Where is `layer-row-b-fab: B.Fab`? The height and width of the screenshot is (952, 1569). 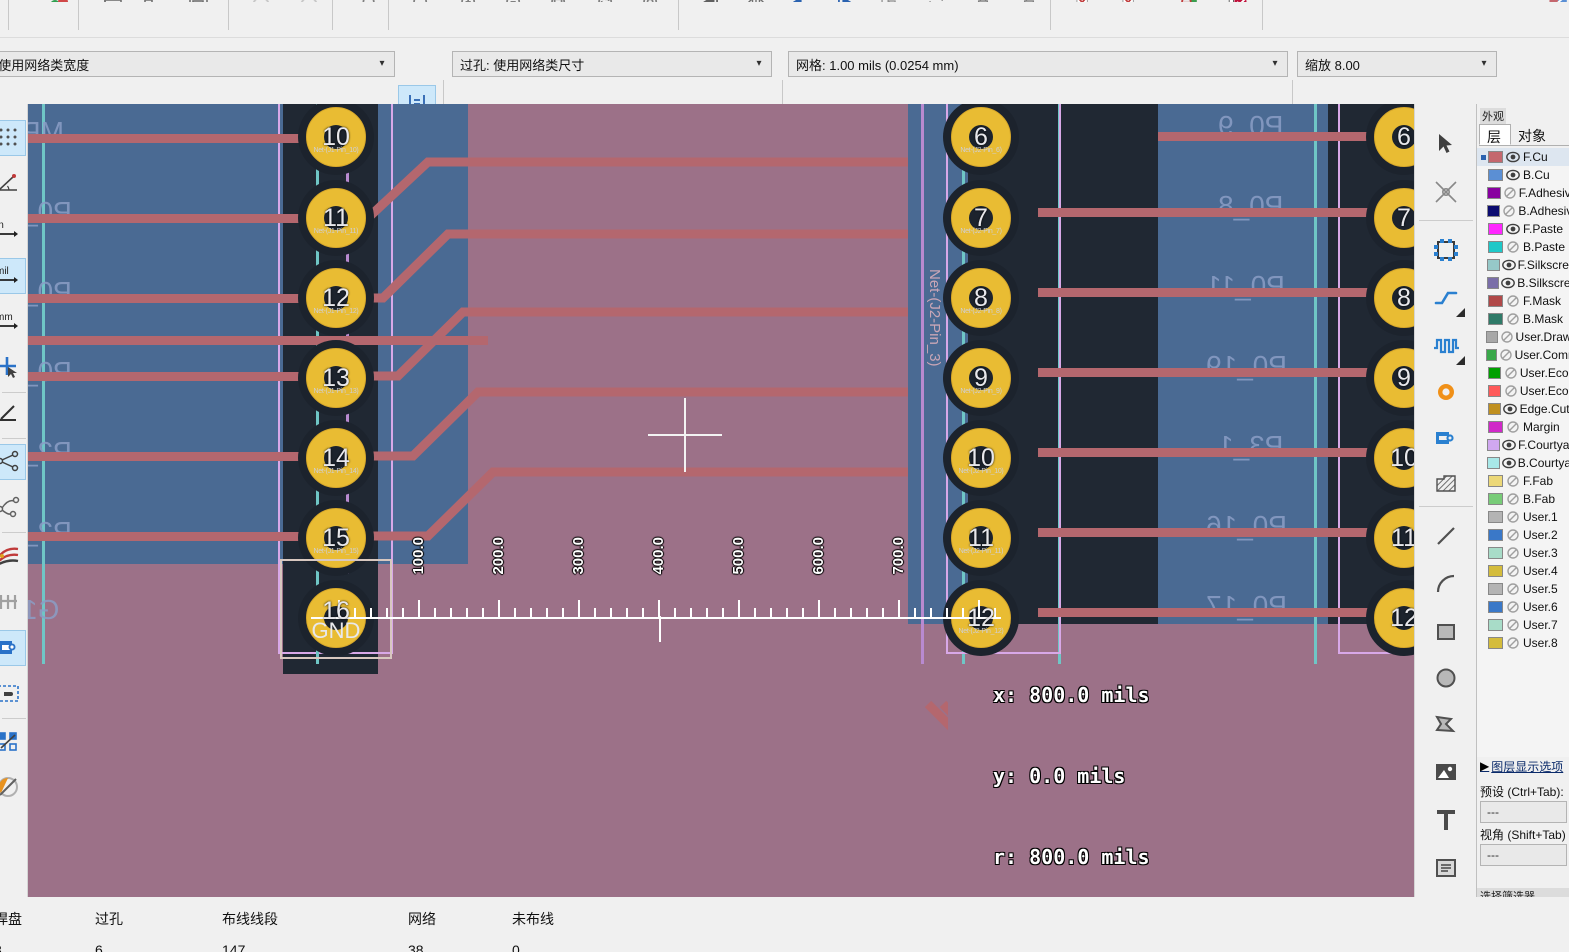 layer-row-b-fab: B.Fab is located at coordinates (1523, 499).